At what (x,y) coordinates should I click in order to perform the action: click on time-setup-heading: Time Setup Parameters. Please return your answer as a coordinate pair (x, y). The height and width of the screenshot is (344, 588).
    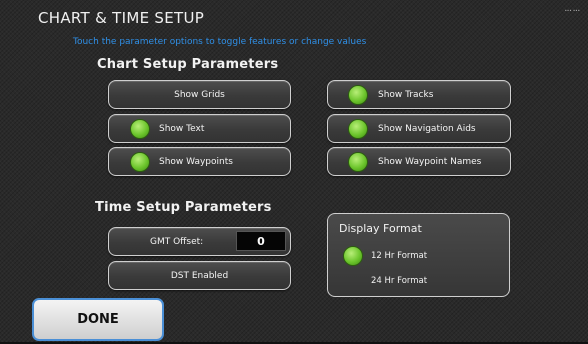
    Looking at the image, I should click on (183, 207).